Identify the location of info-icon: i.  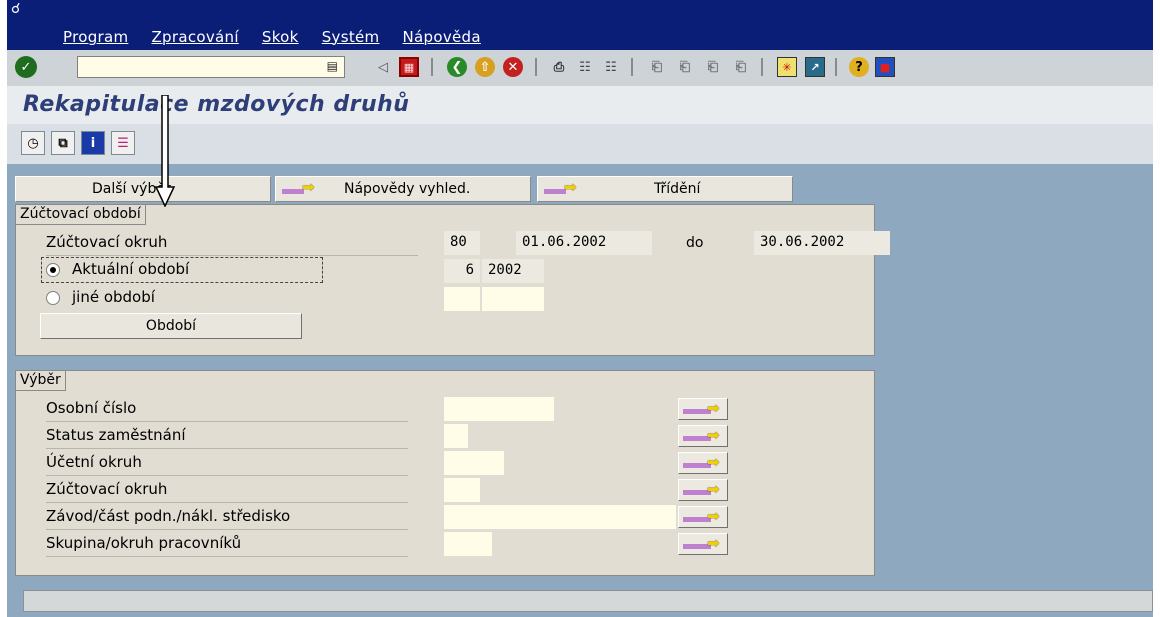
(93, 143).